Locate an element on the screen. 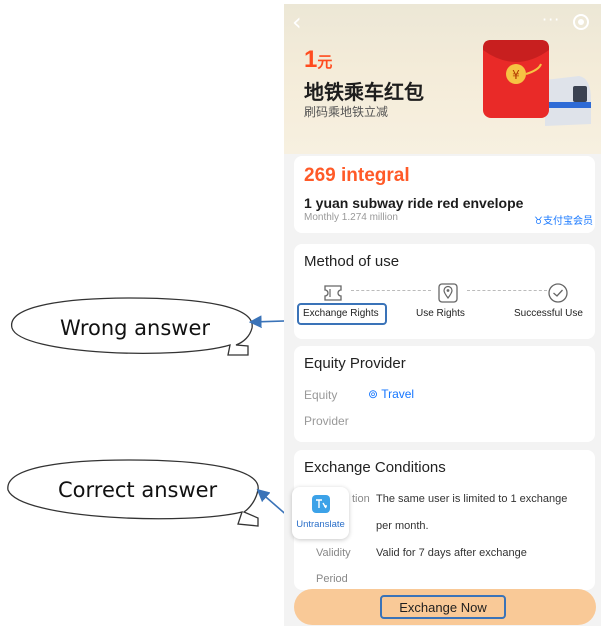  location-pin-icon is located at coordinates (448, 293).